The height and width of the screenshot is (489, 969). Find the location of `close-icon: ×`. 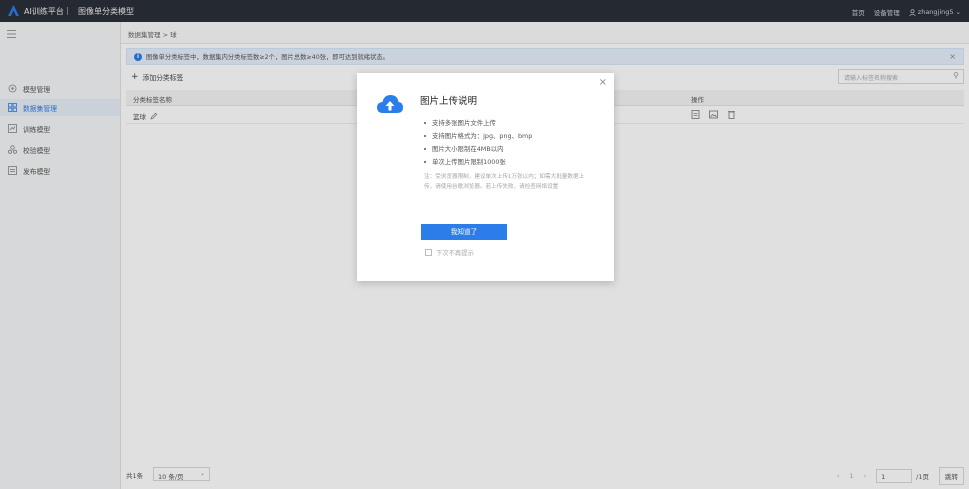

close-icon: × is located at coordinates (603, 82).